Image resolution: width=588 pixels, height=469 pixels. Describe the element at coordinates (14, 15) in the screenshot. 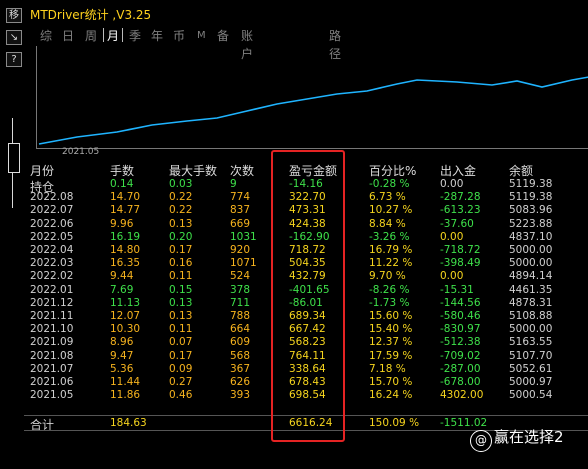

I see `move-button: 移` at that location.